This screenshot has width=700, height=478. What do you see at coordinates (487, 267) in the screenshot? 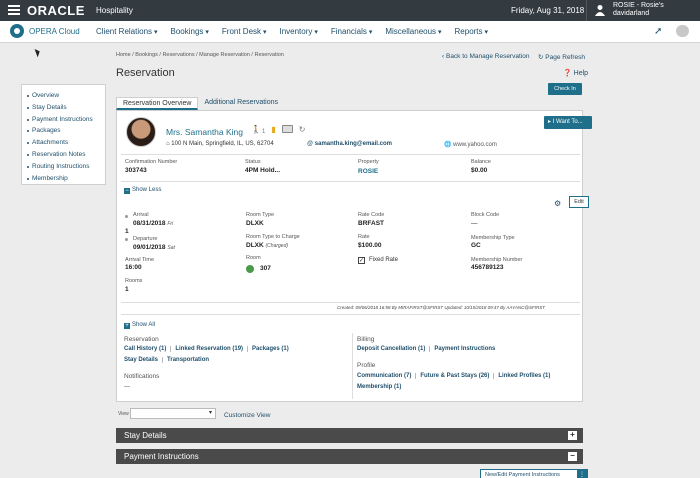
I see `membership-number: 456789123` at bounding box center [487, 267].